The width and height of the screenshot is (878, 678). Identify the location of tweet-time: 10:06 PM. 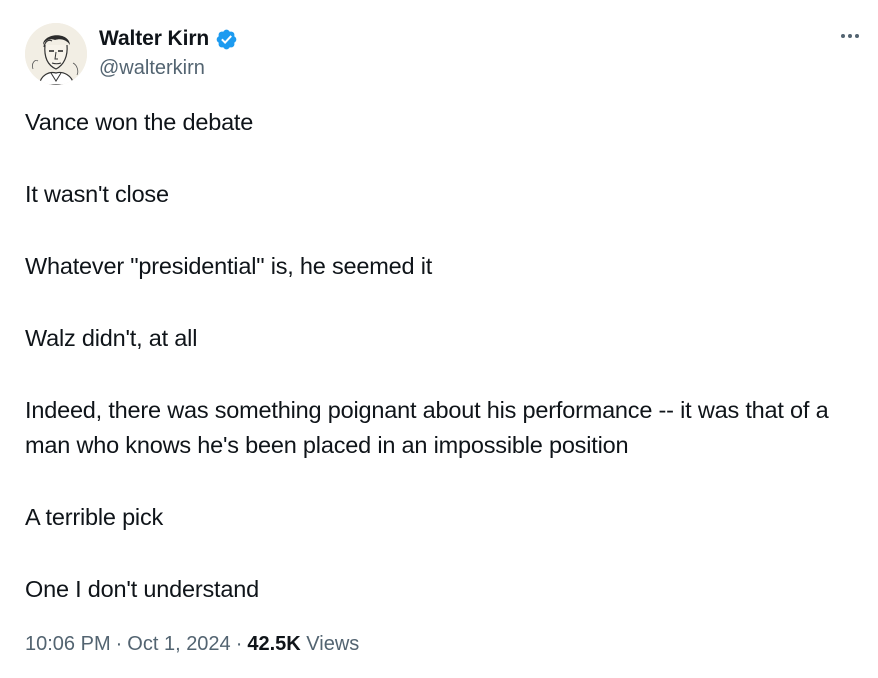
(68, 644).